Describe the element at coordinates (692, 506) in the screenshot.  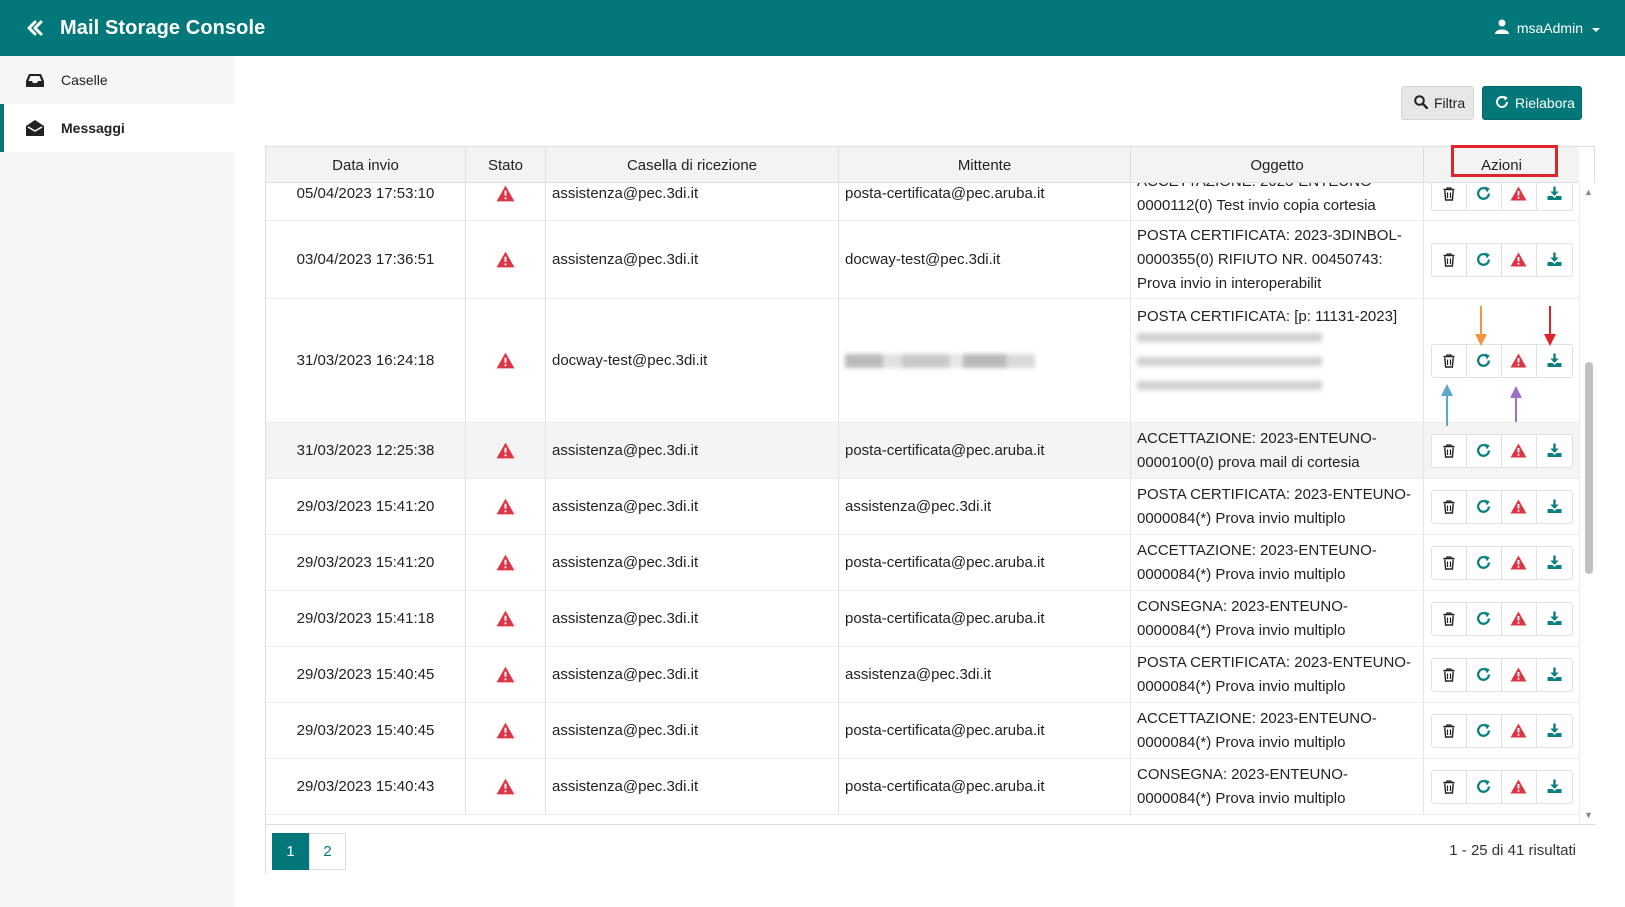
I see `cell-casella: assistenza@pec.3di.it` at that location.